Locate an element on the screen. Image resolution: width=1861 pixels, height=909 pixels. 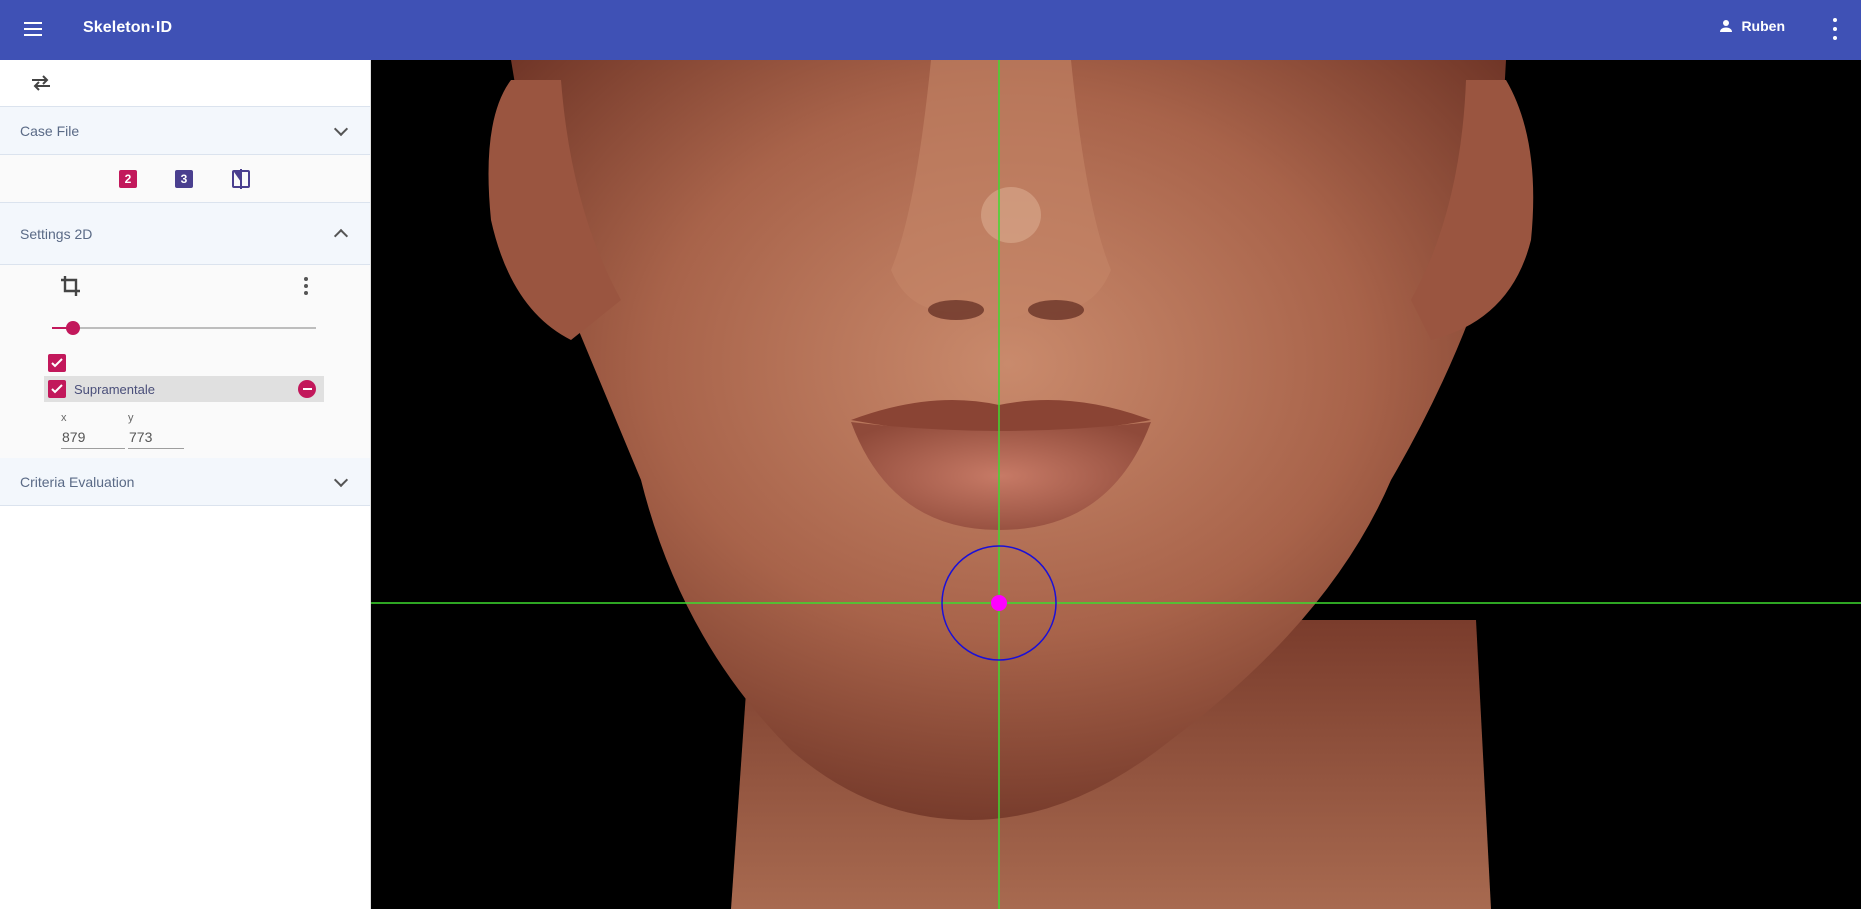
app-title: Skeleton·ID is located at coordinates (128, 27).